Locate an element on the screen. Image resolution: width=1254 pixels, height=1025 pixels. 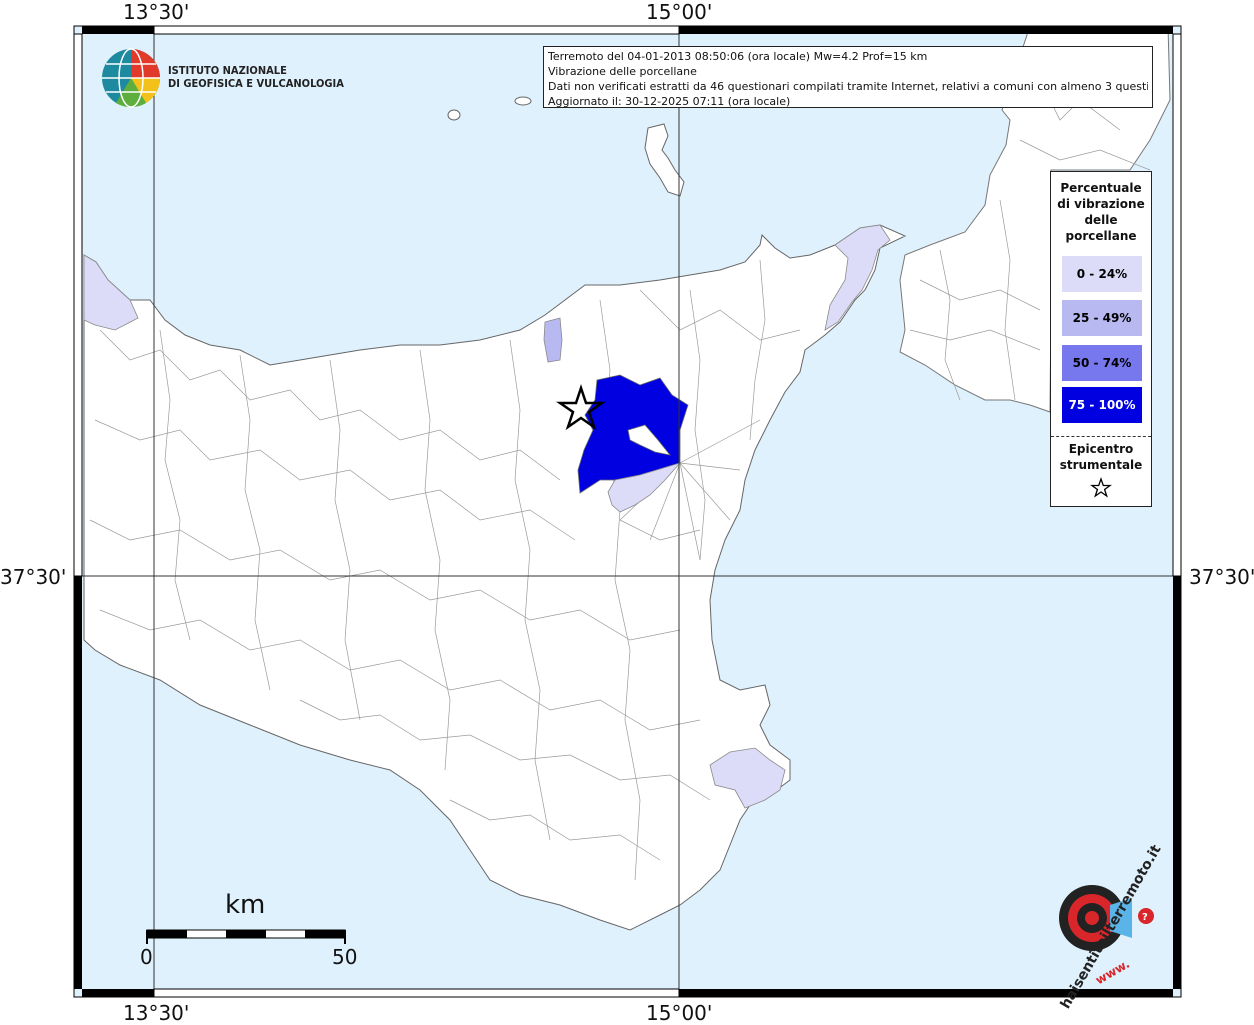
scale-unit-label: km is located at coordinates (245, 905).